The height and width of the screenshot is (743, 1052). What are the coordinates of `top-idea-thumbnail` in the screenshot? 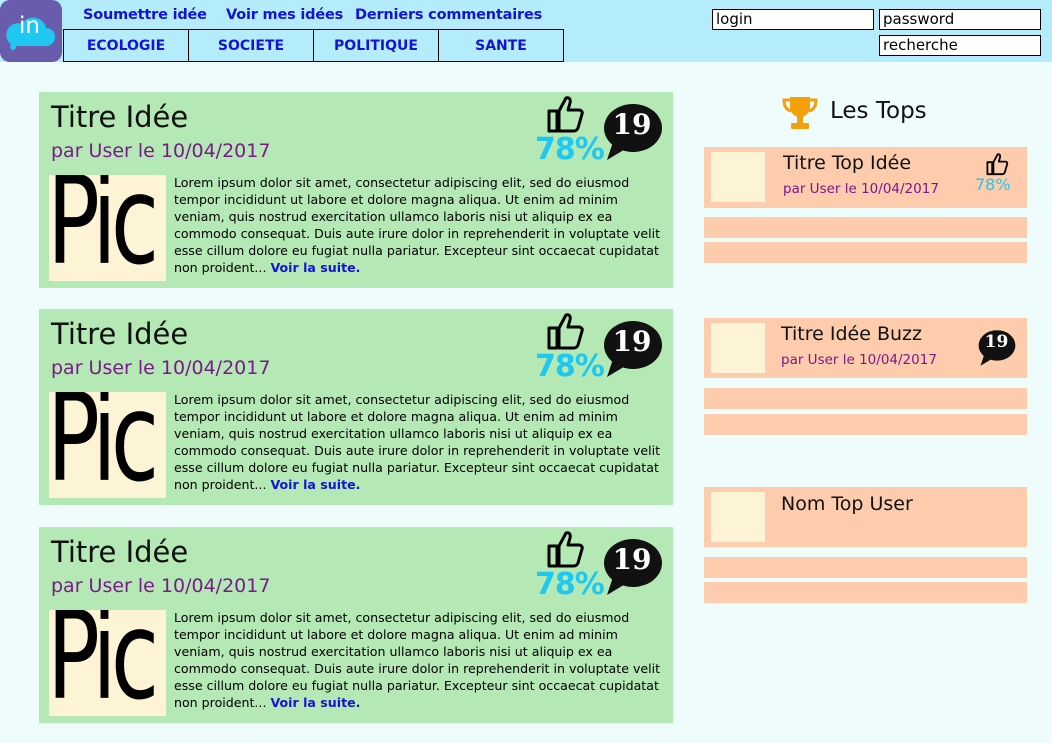 It's located at (738, 177).